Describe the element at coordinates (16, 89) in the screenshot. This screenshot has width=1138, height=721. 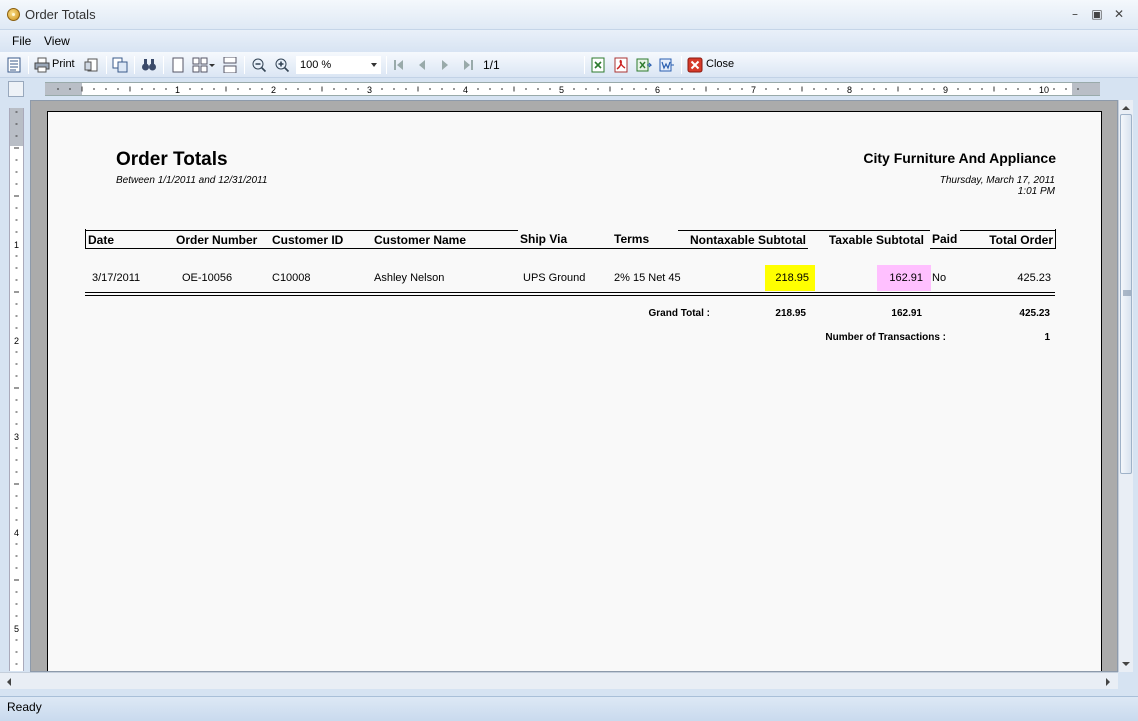
I see `ruler-corner` at that location.